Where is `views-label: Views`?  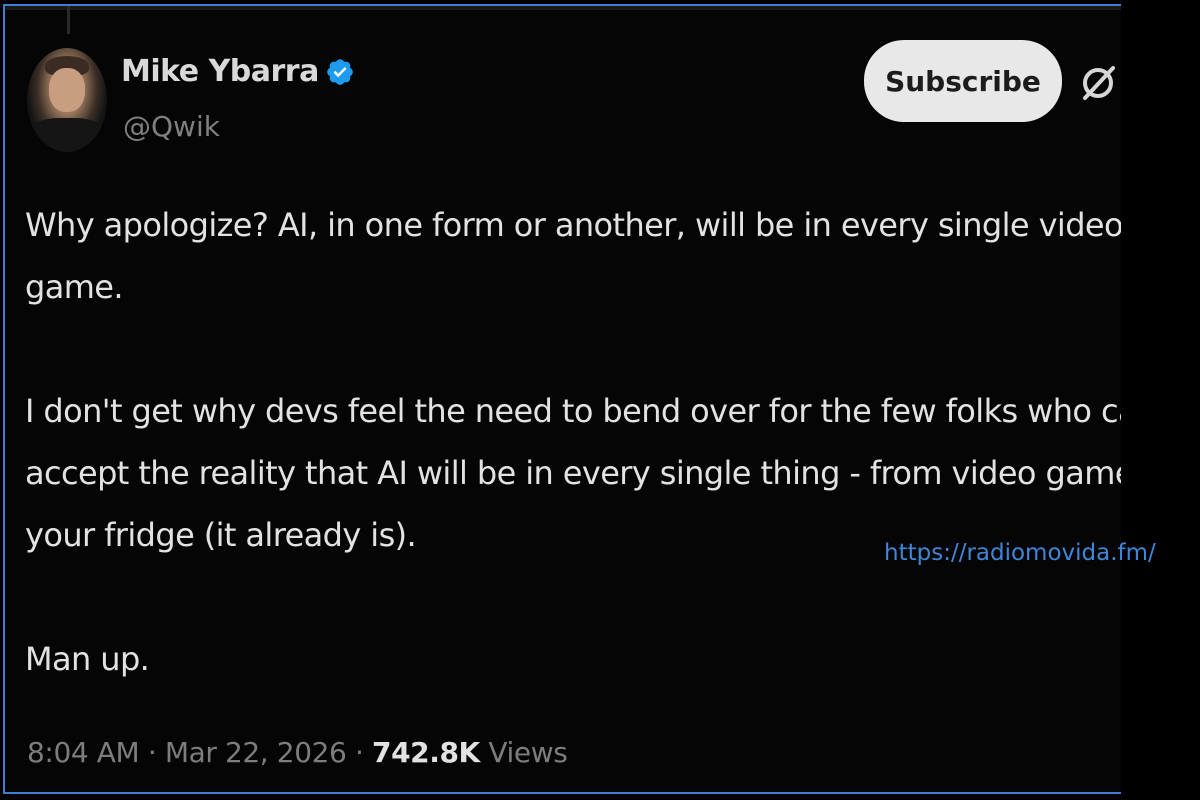 views-label: Views is located at coordinates (528, 752).